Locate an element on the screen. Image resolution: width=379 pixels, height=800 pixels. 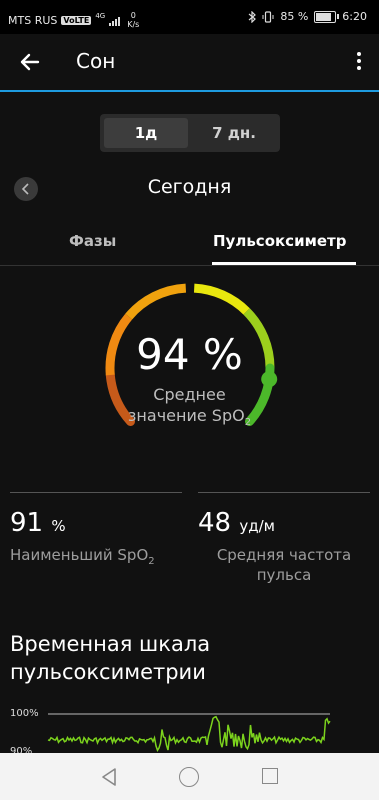
battery-icon is located at coordinates (327, 16).